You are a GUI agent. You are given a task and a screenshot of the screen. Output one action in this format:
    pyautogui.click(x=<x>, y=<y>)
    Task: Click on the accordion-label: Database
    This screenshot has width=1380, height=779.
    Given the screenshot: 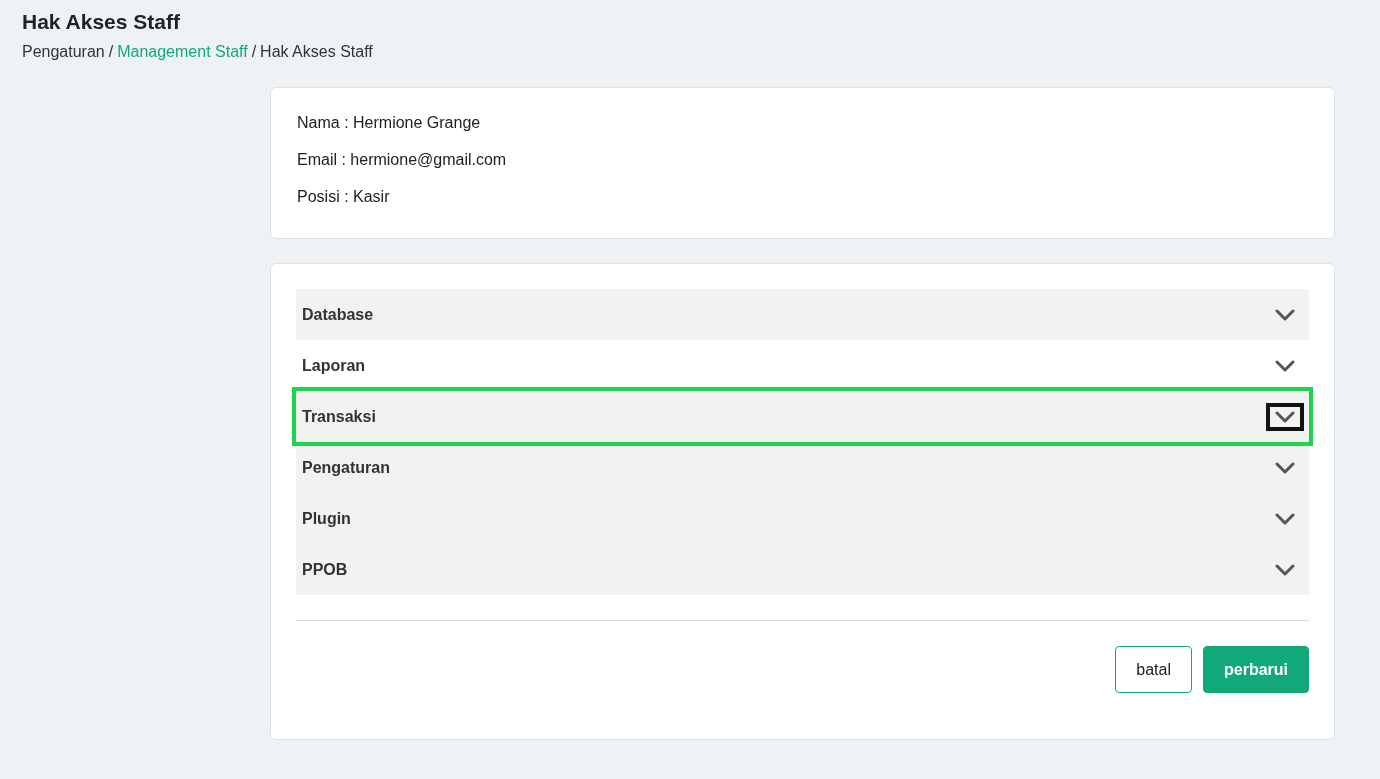 What is the action you would take?
    pyautogui.click(x=338, y=314)
    